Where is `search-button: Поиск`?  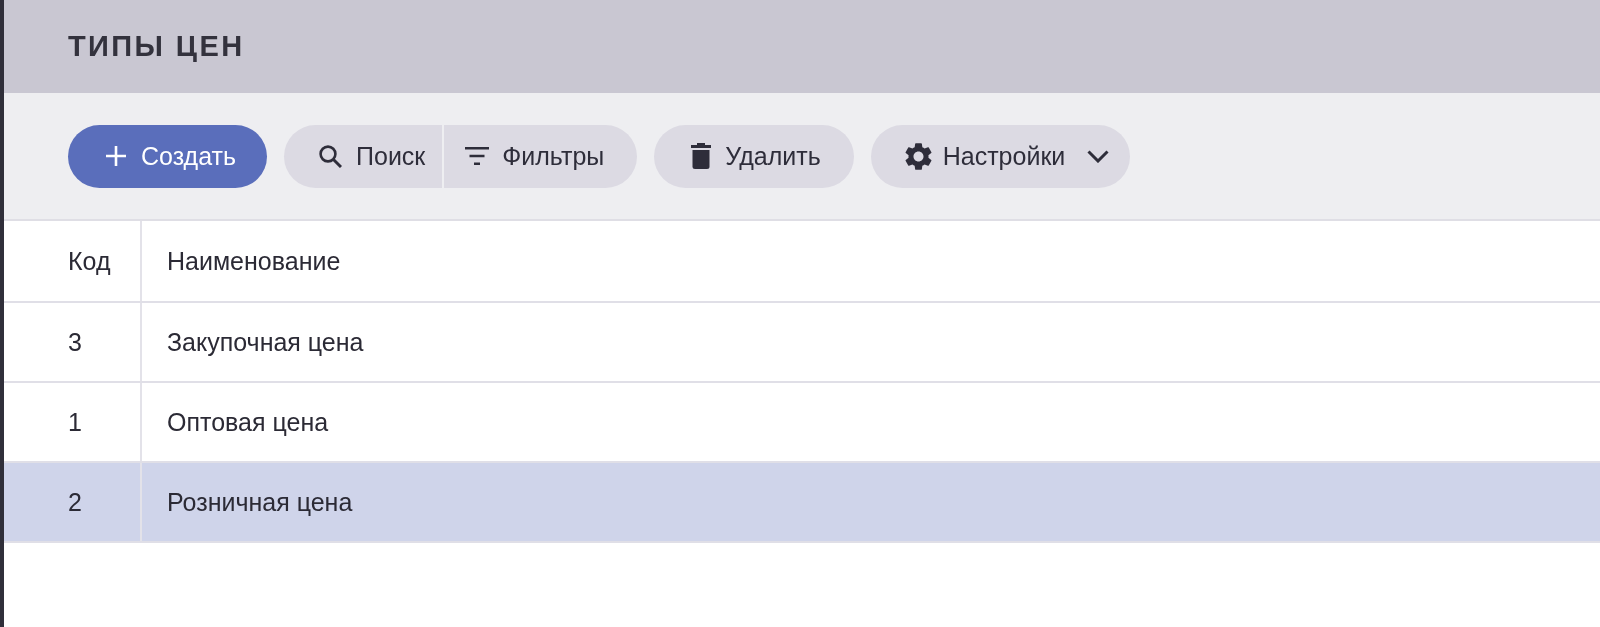 search-button: Поиск is located at coordinates (364, 156).